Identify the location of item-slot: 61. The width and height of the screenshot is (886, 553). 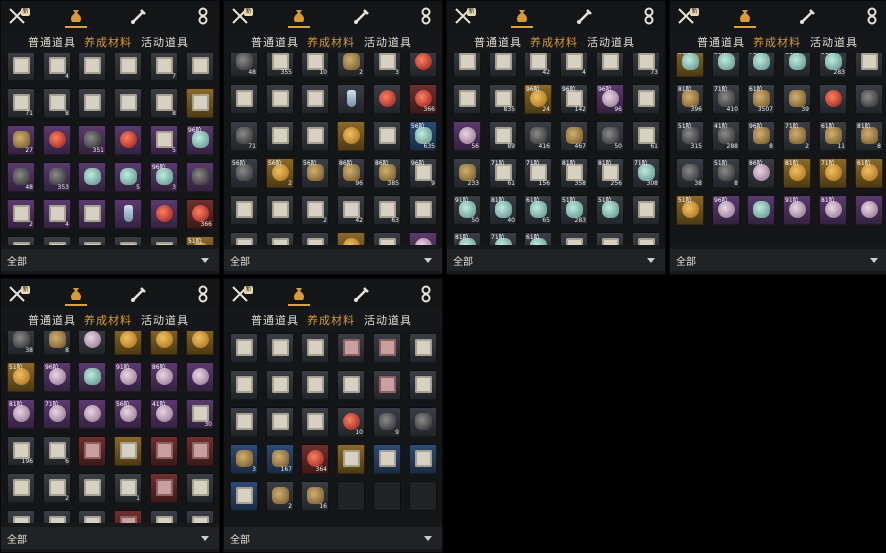
(646, 136).